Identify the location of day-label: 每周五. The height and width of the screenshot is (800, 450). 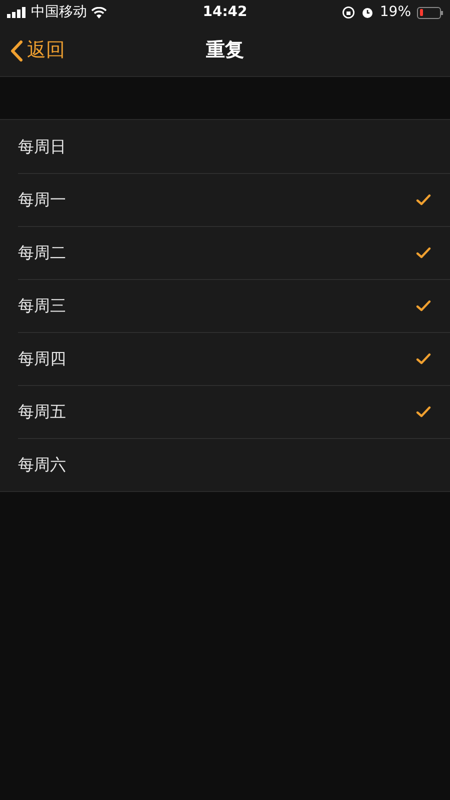
(42, 412).